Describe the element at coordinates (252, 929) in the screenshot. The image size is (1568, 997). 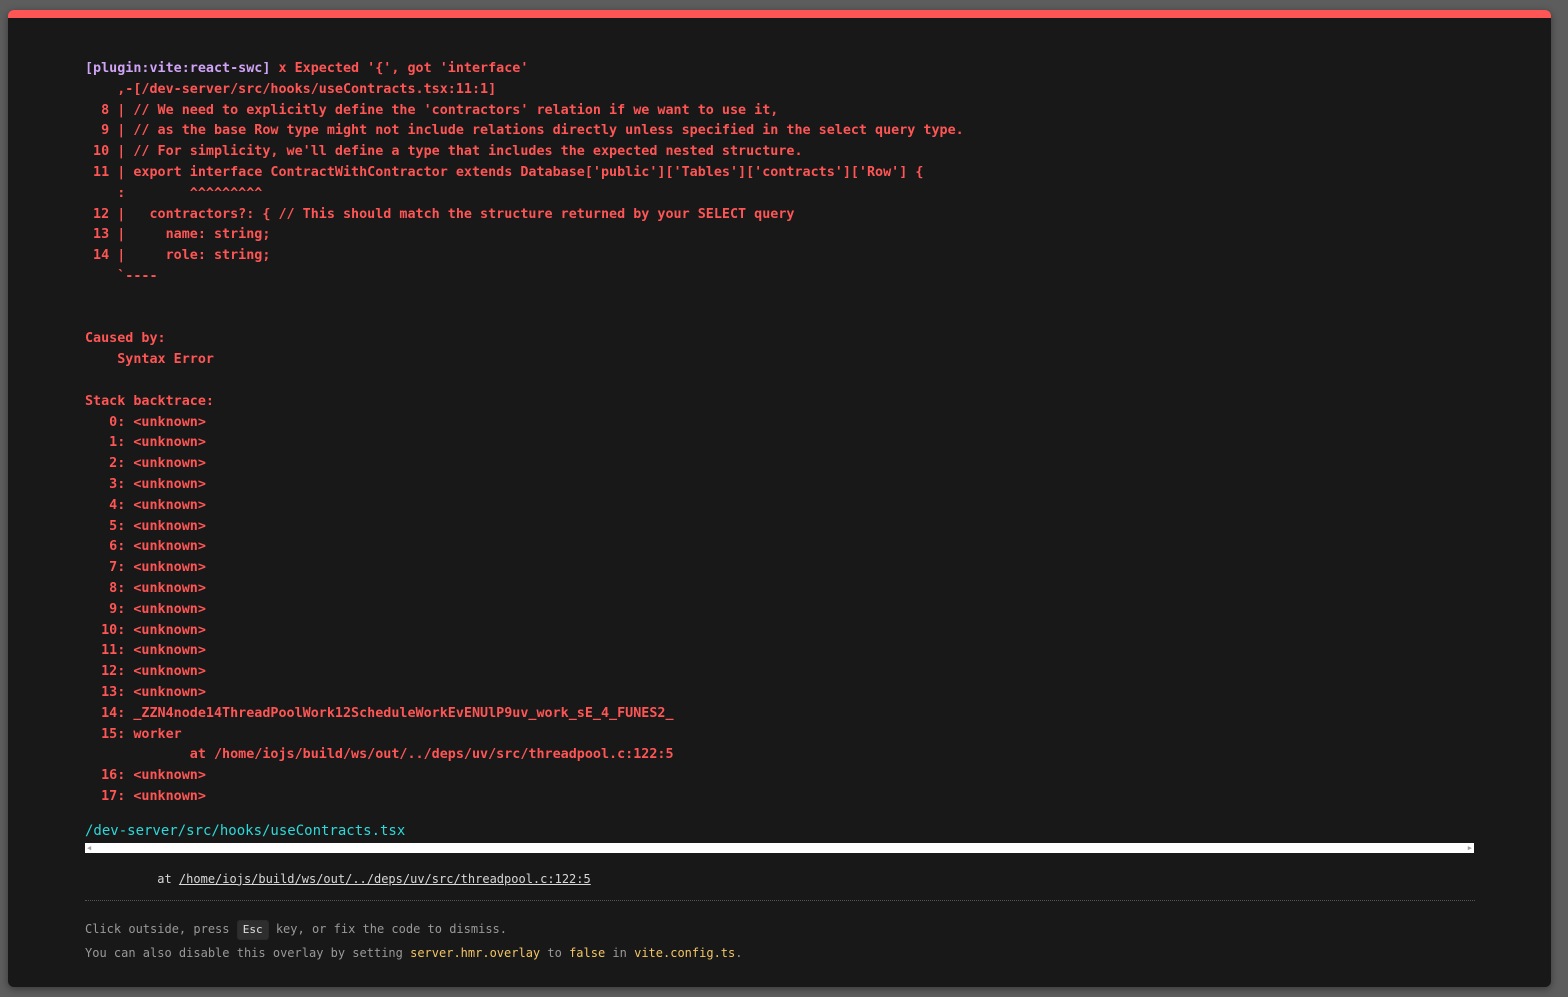
I see `esc-key: Esc` at that location.